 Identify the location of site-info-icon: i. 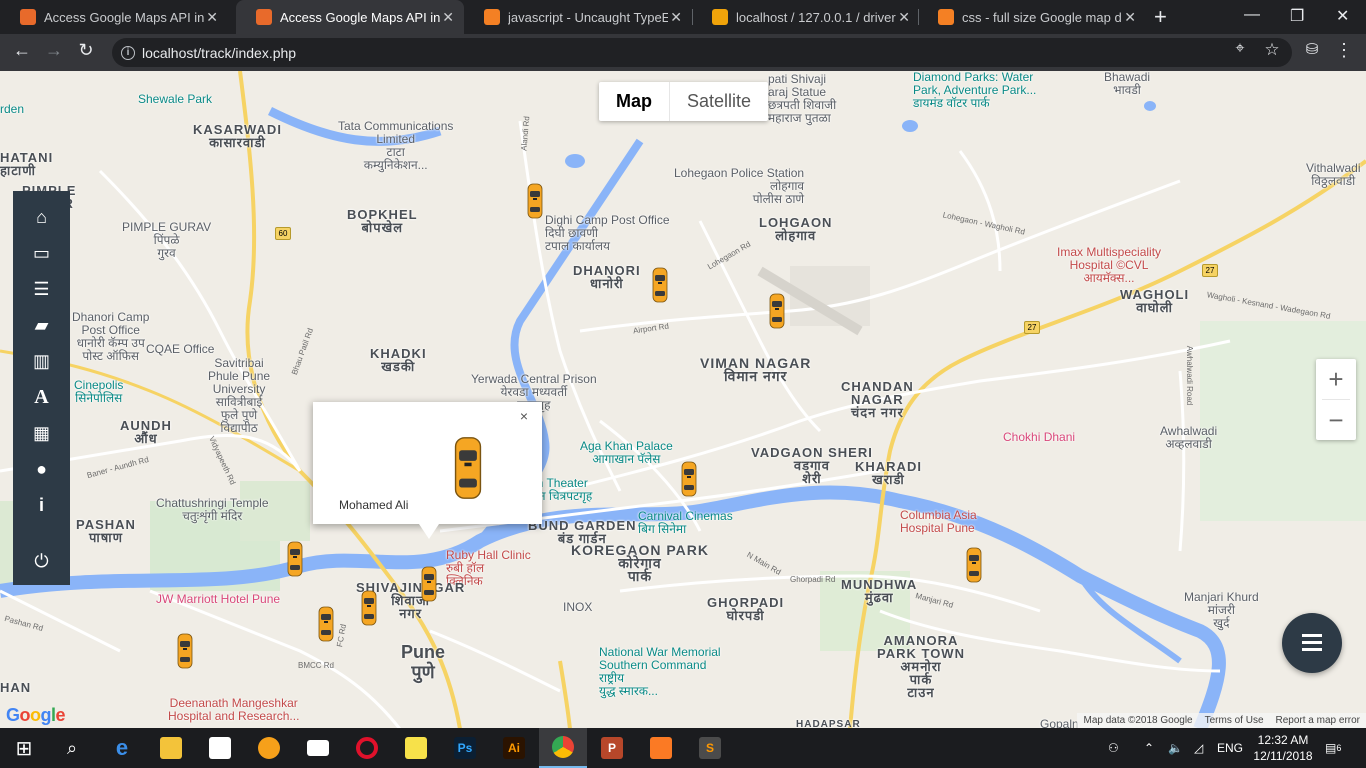
(128, 52).